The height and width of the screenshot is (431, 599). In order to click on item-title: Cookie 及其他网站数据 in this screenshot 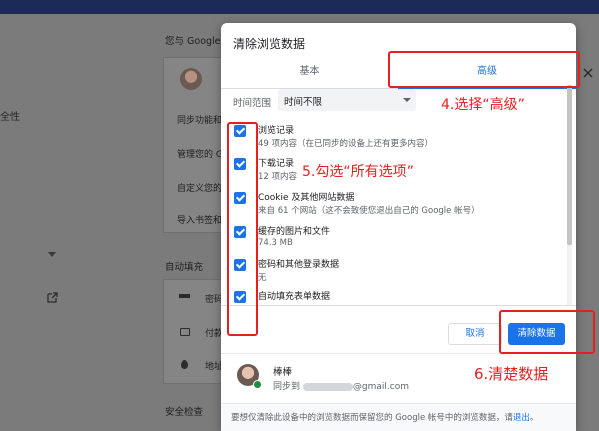, I will do `click(306, 198)`.